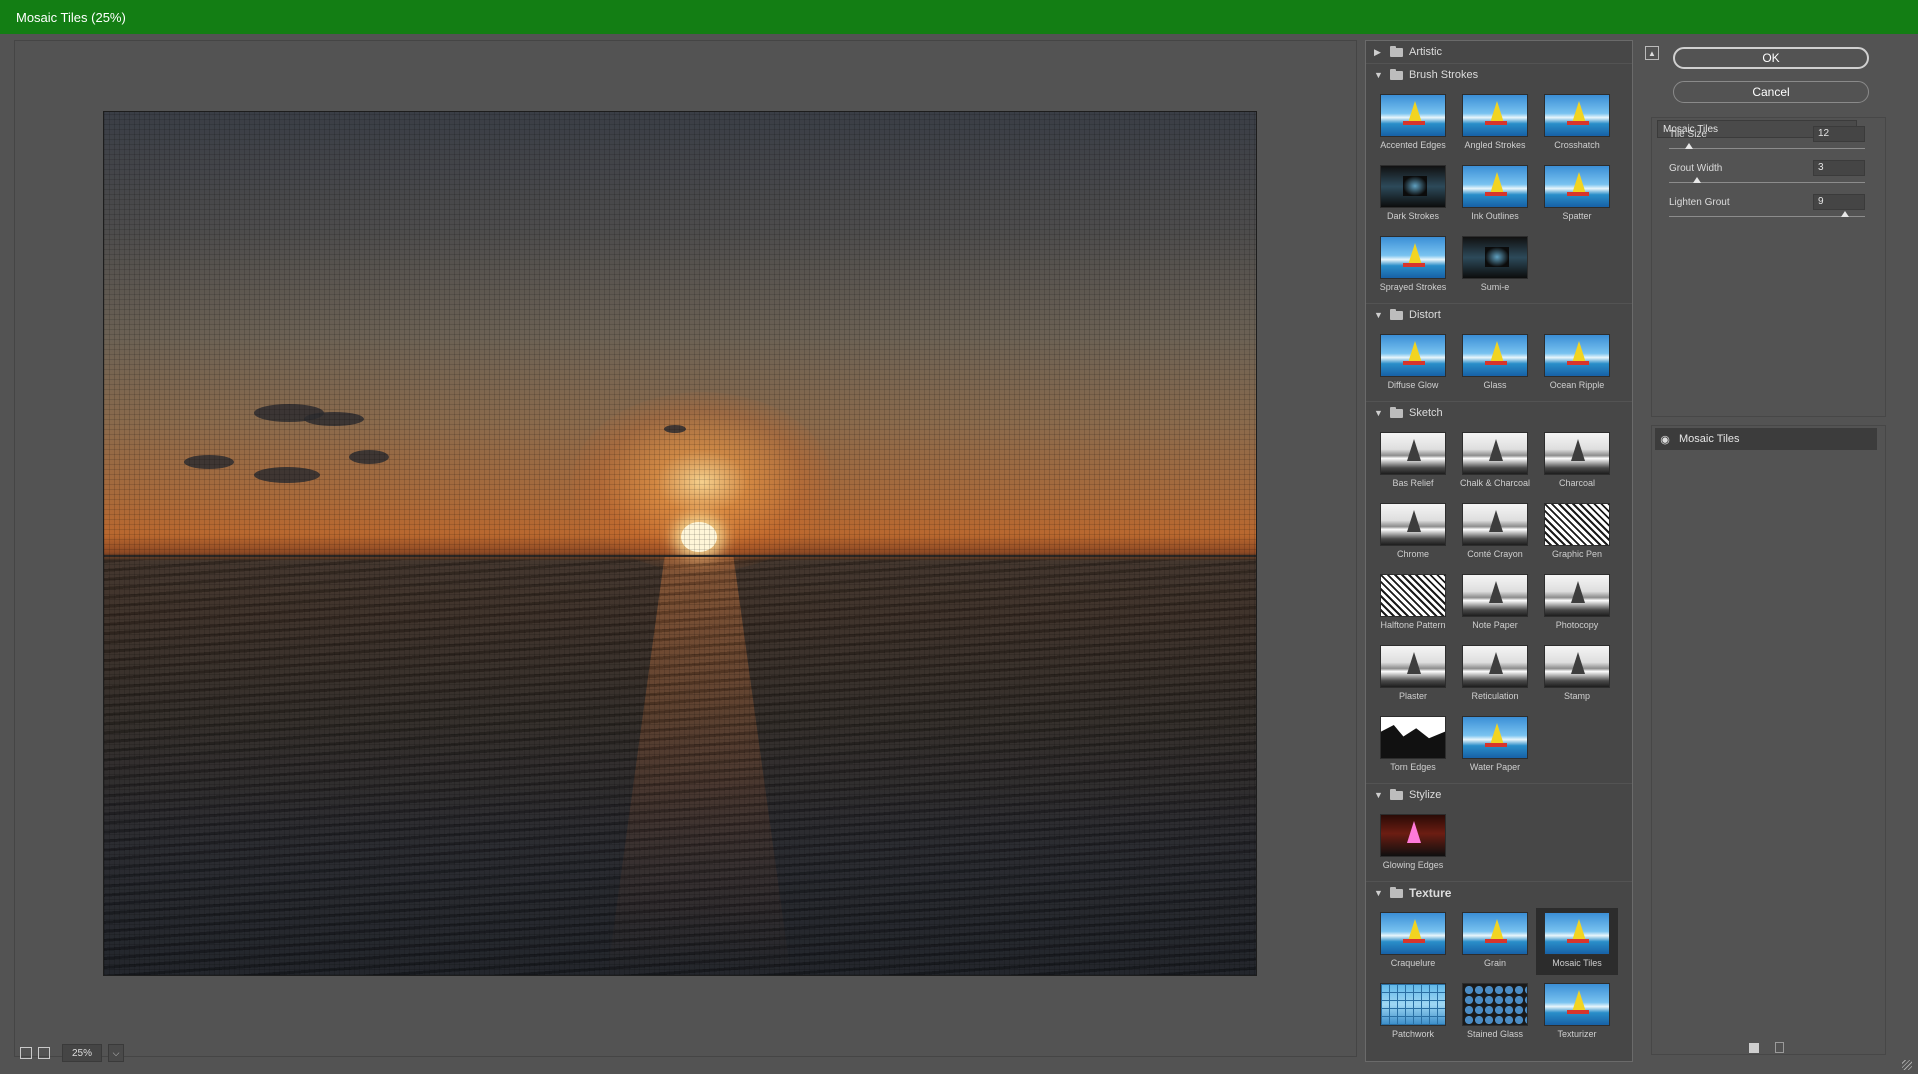 The height and width of the screenshot is (1074, 1918). I want to click on zoom-out-button, so click(26, 1053).